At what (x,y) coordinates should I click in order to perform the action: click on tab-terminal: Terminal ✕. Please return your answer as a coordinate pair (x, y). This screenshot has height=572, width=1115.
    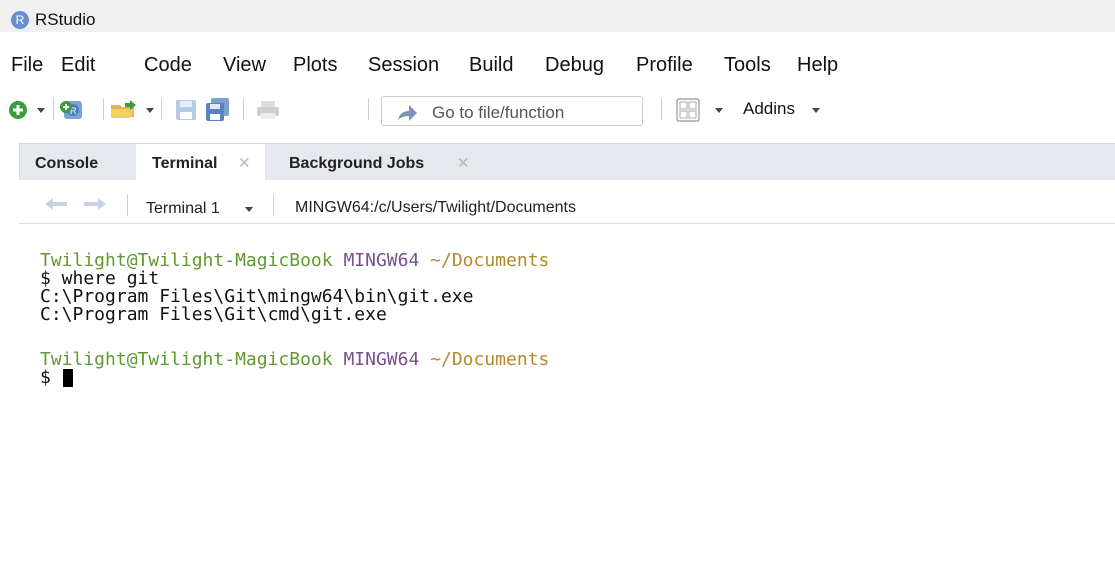
    Looking at the image, I should click on (200, 162).